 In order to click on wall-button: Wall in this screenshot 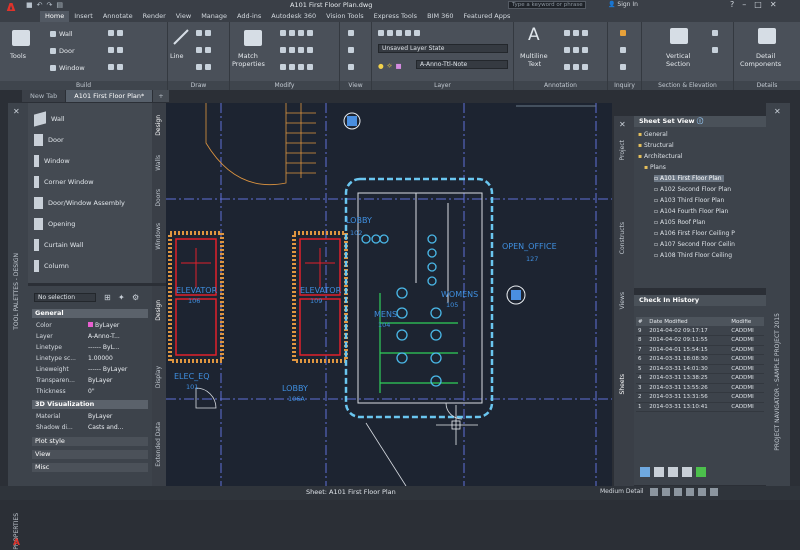, I will do `click(61, 34)`.